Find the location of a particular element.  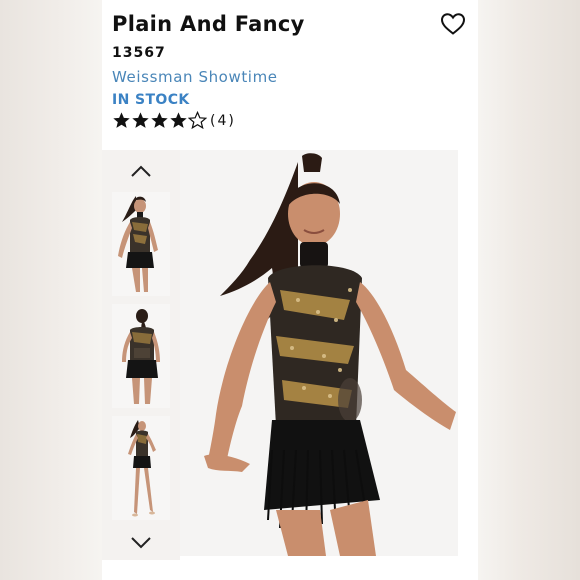

chevron-up-icon is located at coordinates (141, 171).